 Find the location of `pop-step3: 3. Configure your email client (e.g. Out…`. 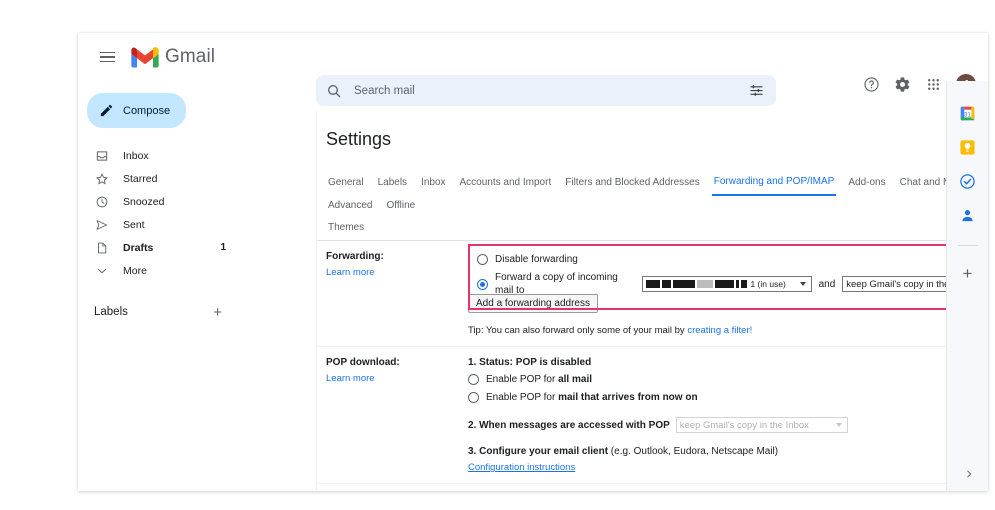

pop-step3: 3. Configure your email client (e.g. Out… is located at coordinates (728, 459).